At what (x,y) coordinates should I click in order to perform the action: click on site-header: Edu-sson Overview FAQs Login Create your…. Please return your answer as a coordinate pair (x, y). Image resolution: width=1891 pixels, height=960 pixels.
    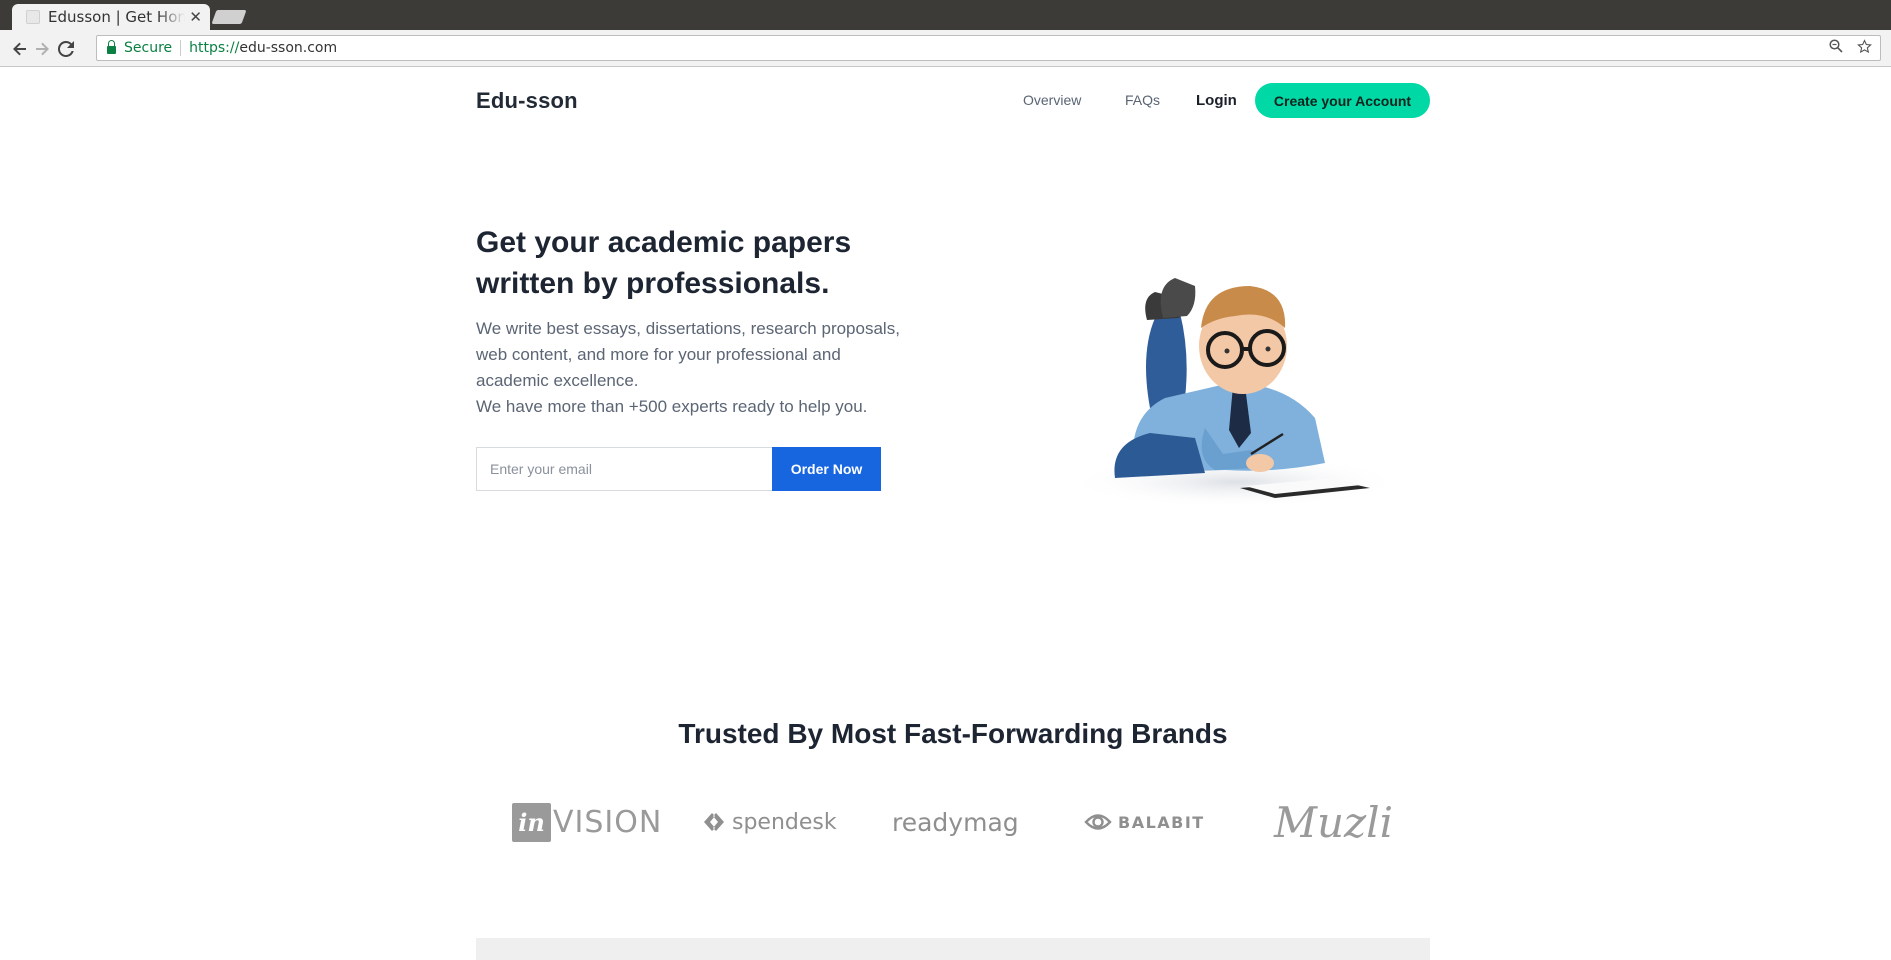
    Looking at the image, I should click on (953, 100).